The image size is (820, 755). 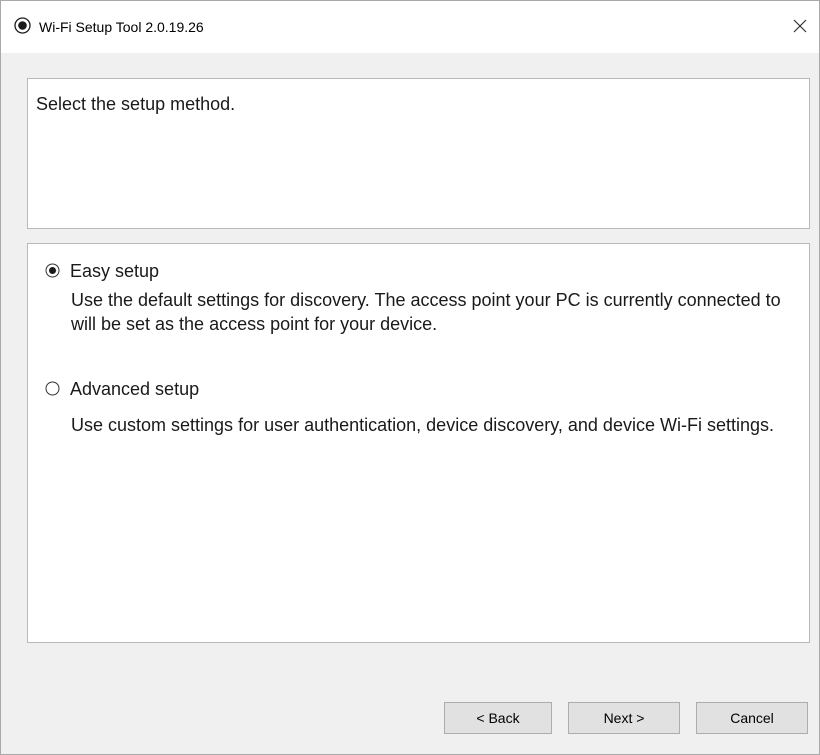 What do you see at coordinates (52, 388) in the screenshot?
I see `advanced-setup-radio` at bounding box center [52, 388].